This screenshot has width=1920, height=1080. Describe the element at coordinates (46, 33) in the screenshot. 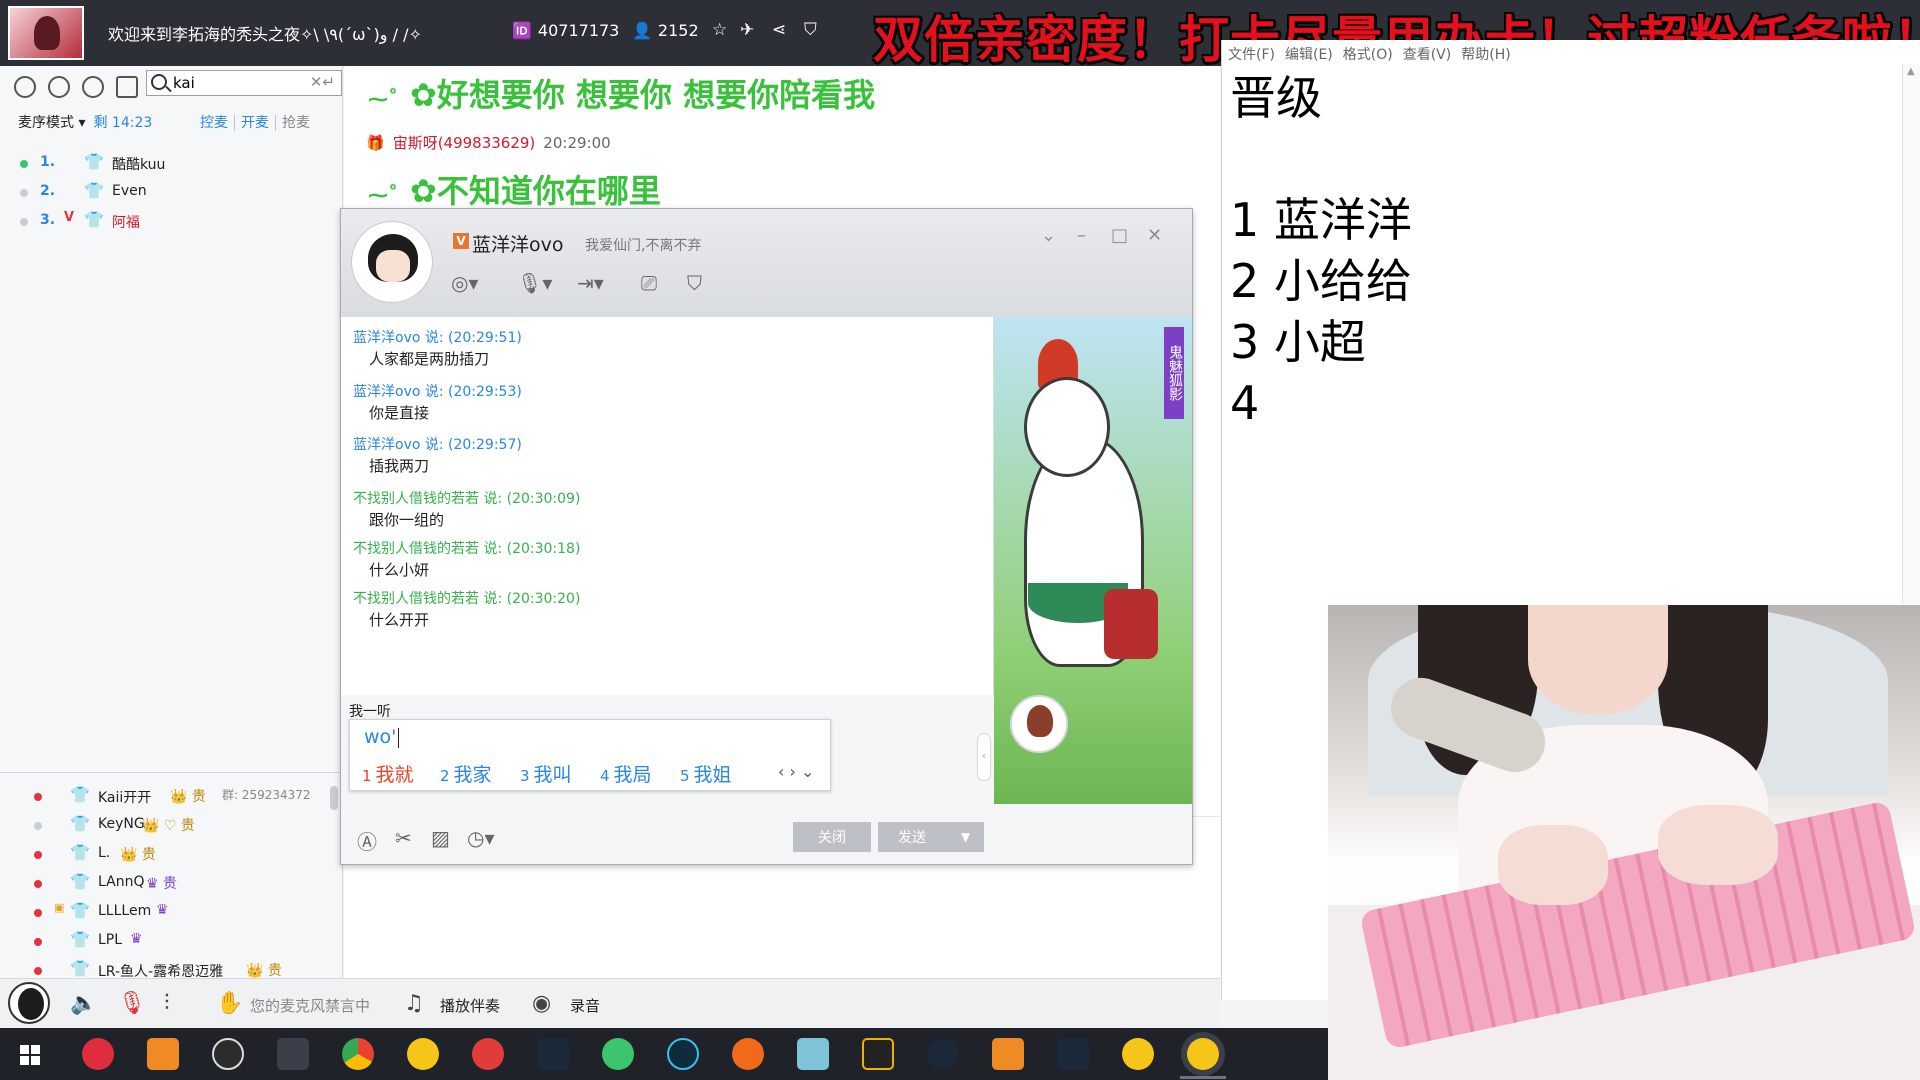

I see `room-avatar` at that location.